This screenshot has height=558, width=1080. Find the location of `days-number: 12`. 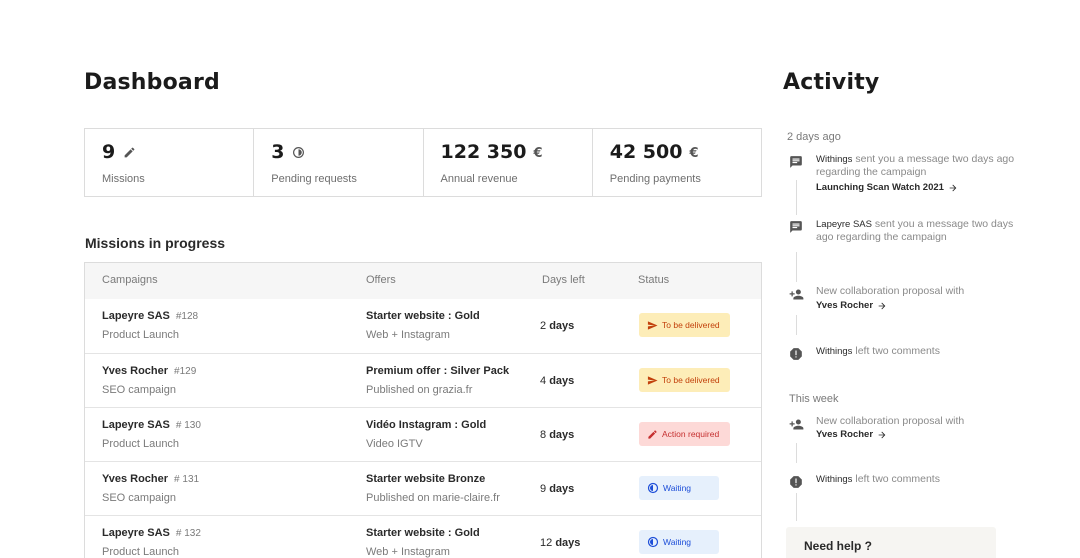

days-number: 12 is located at coordinates (546, 543).